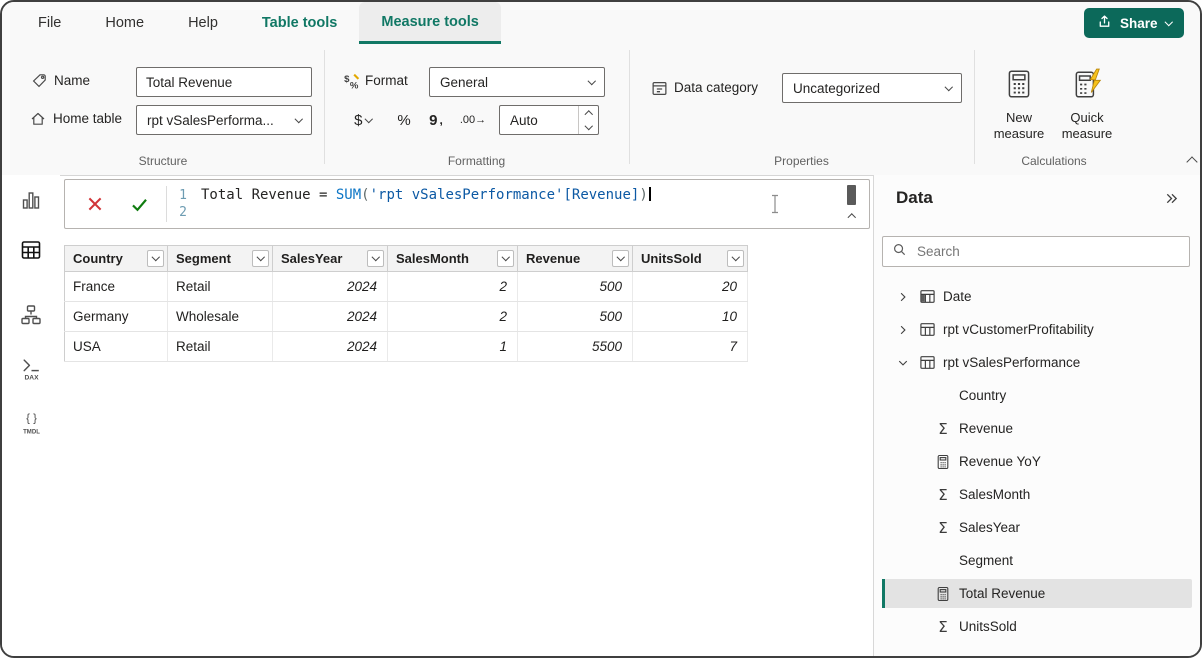 The image size is (1202, 658). I want to click on field-label: rpt vCustomerProfitability, so click(1018, 329).